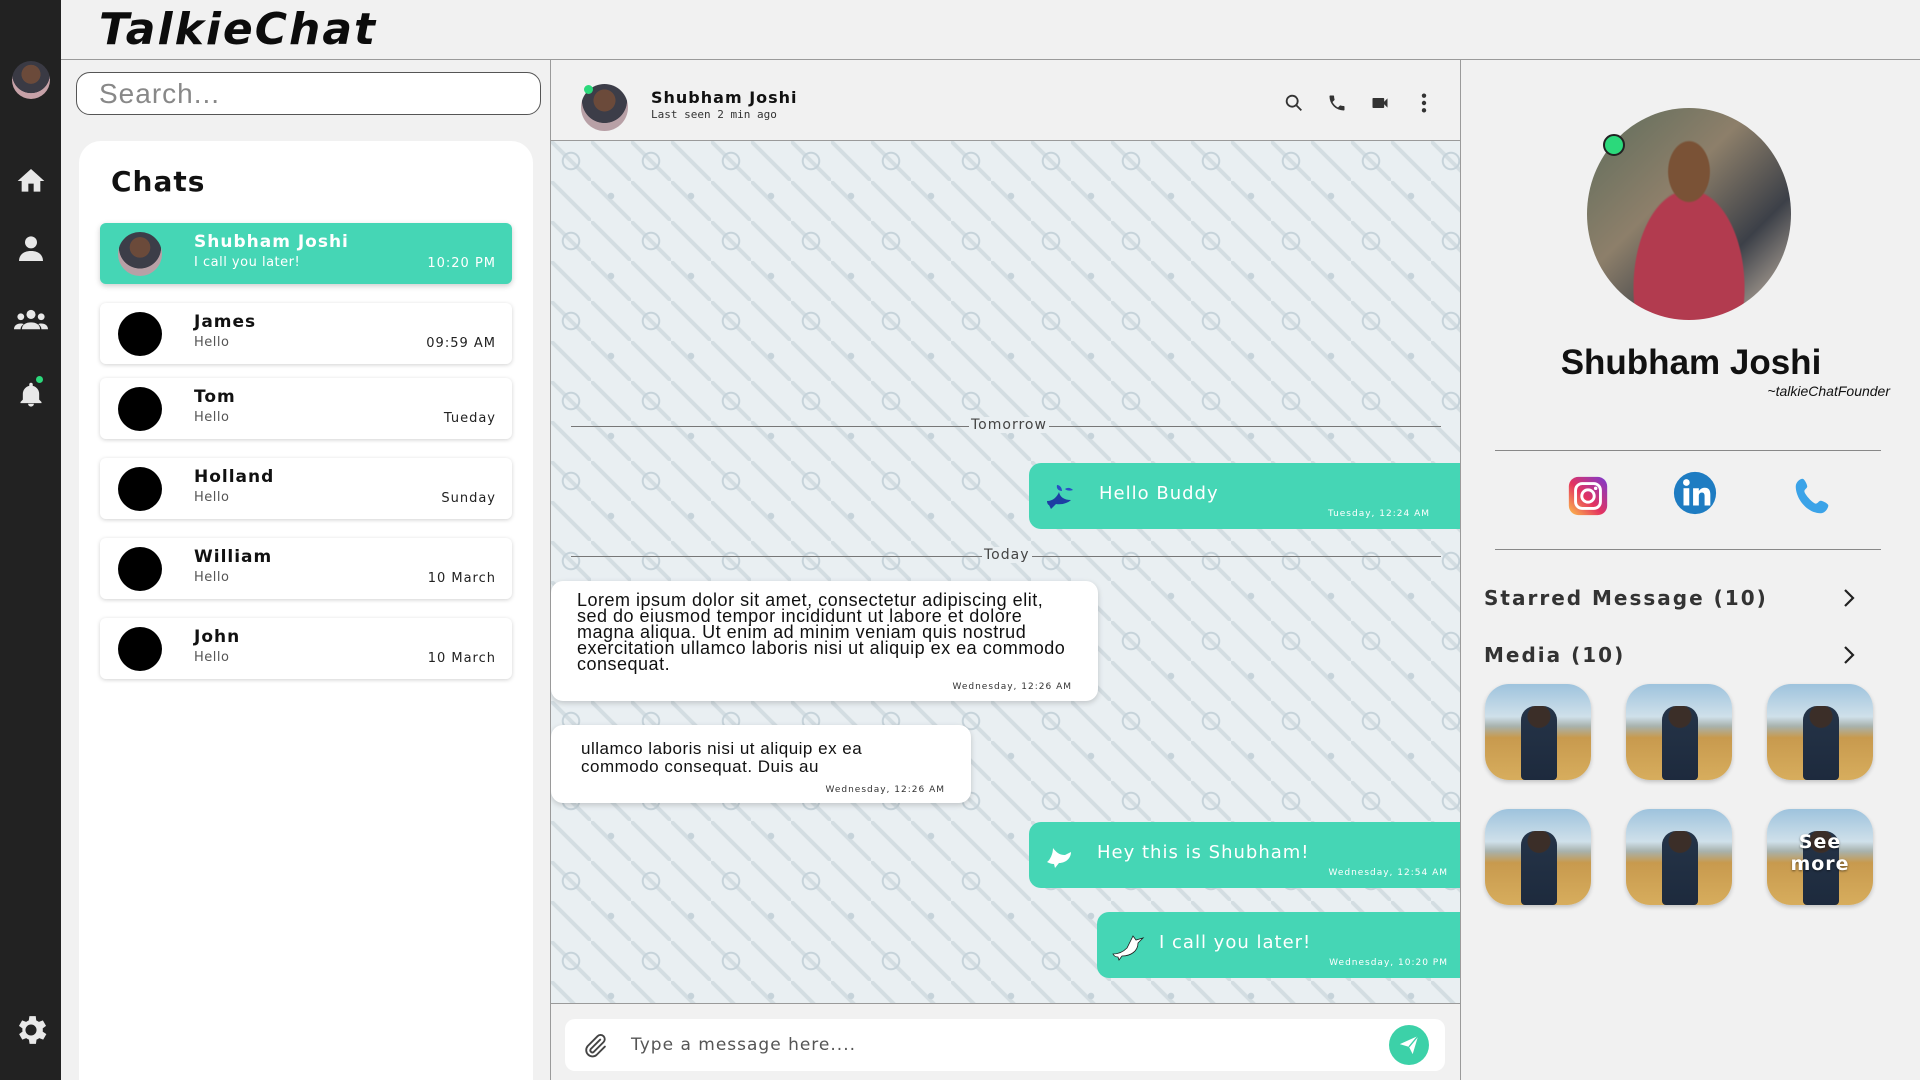 The width and height of the screenshot is (1920, 1080). Describe the element at coordinates (714, 114) in the screenshot. I see `last-seen-status: Last seen 2 min ago` at that location.